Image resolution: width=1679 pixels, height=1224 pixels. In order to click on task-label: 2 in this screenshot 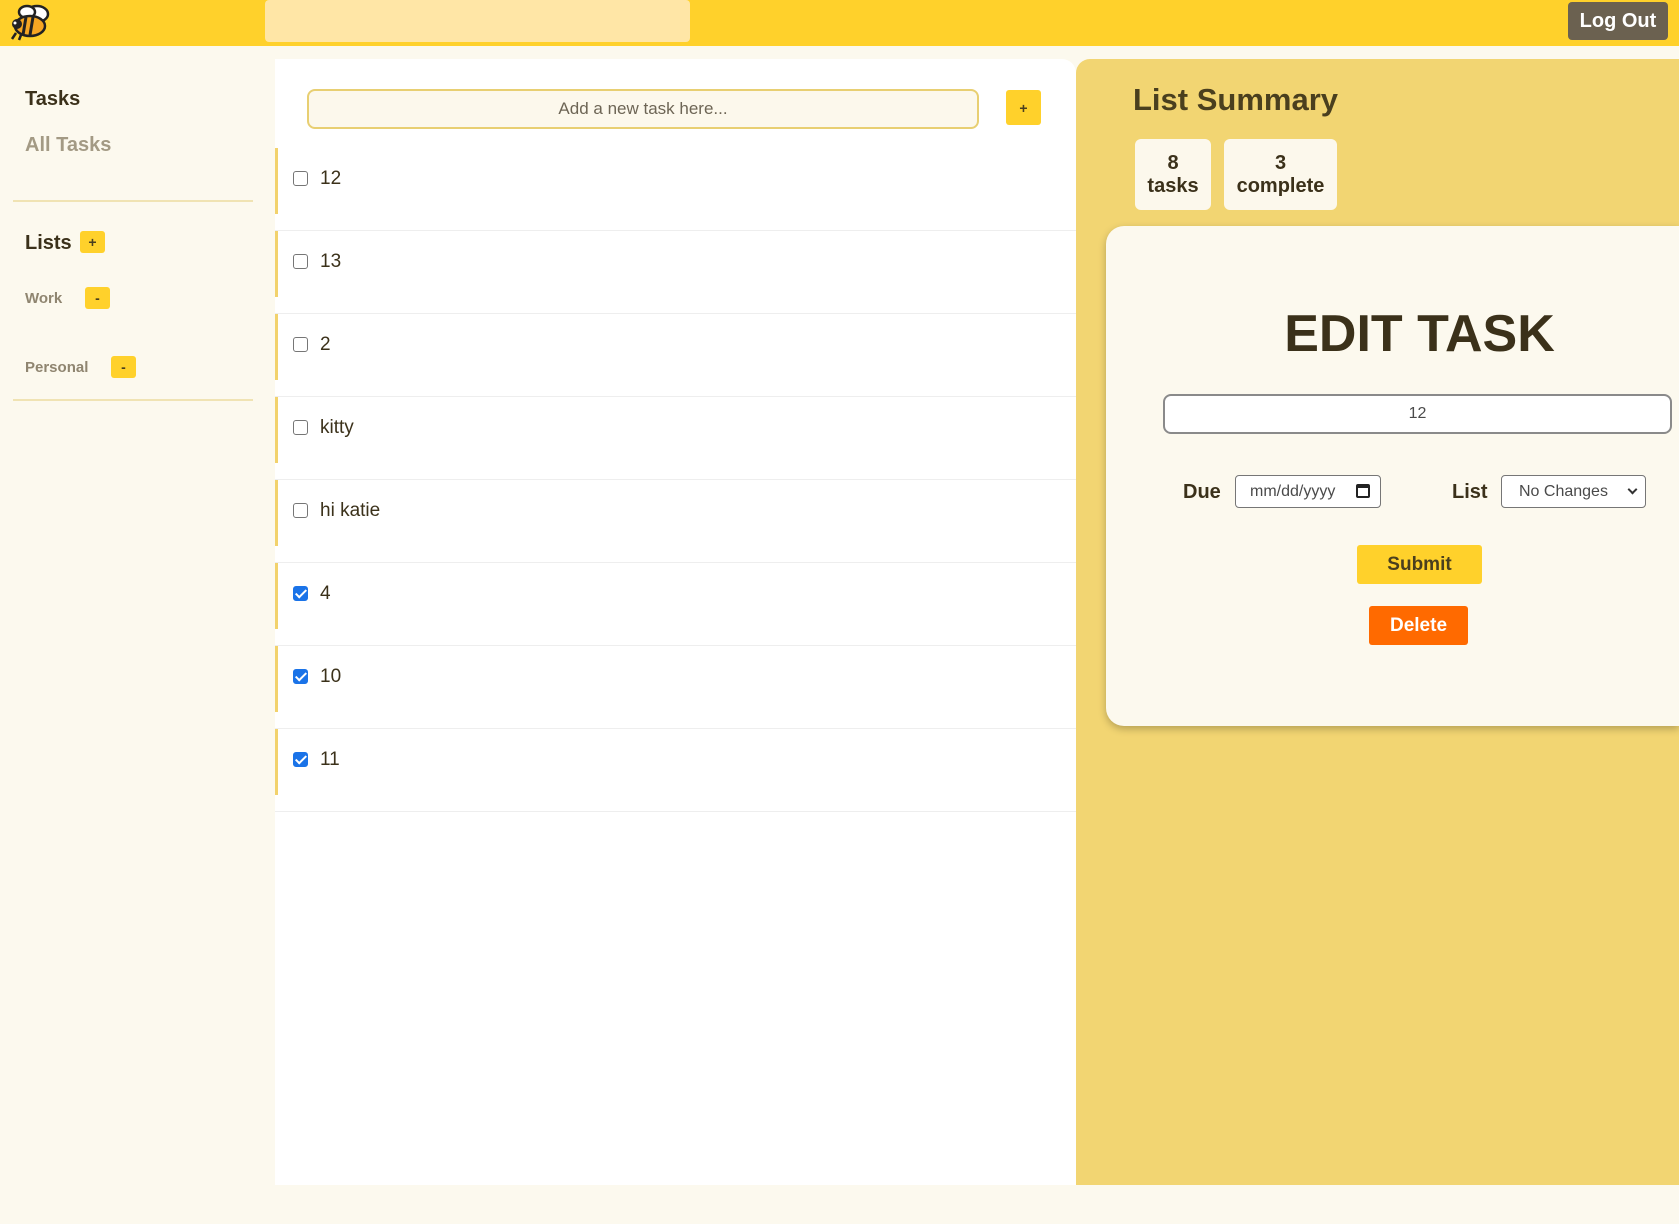, I will do `click(325, 344)`.